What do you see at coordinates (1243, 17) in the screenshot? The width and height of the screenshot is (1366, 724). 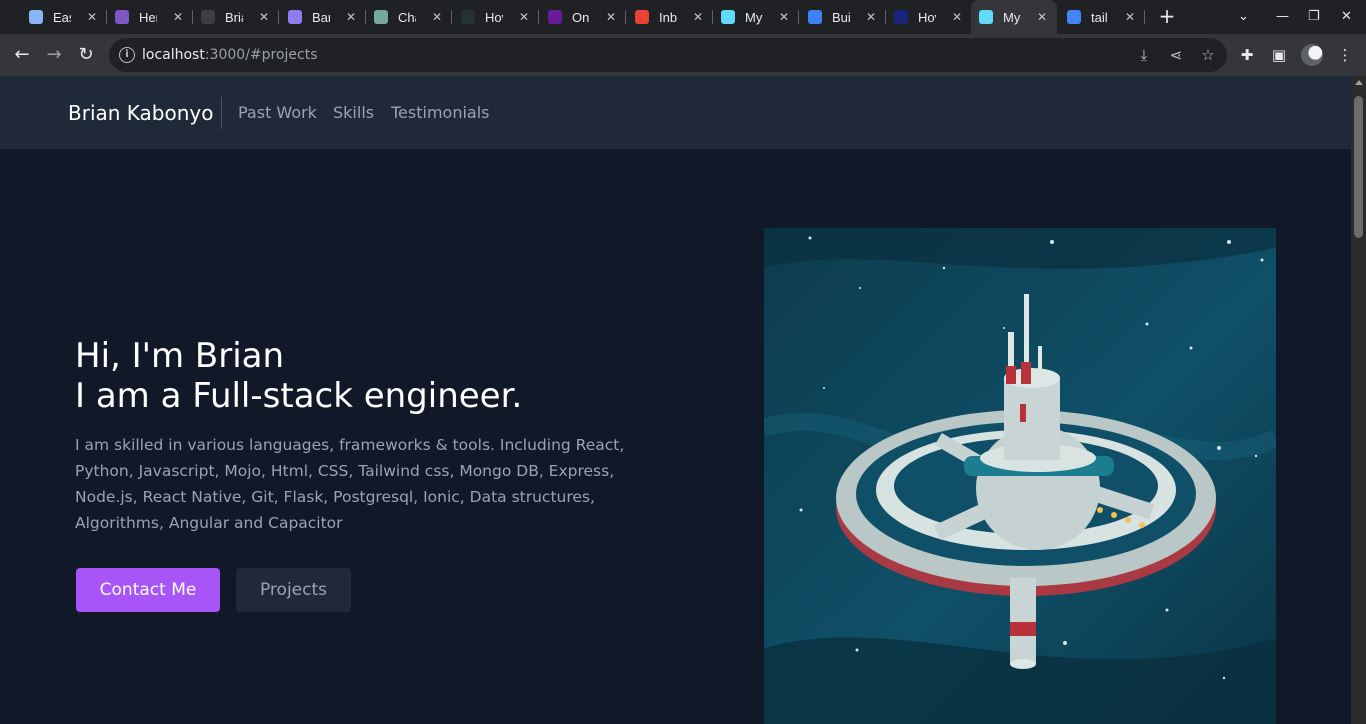 I see `tab-search-icon: ⌄` at bounding box center [1243, 17].